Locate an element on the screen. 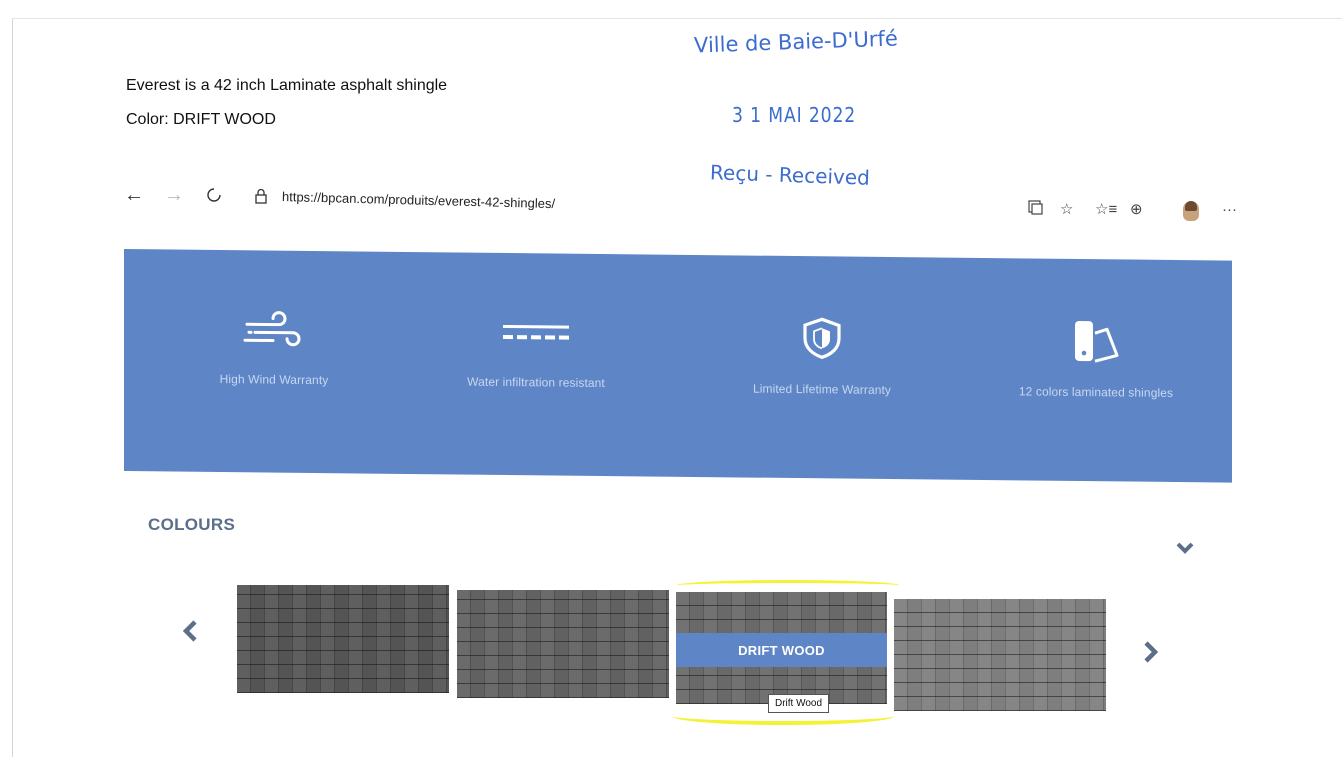 Image resolution: width=1342 pixels, height=757 pixels. shield-icon is located at coordinates (822, 338).